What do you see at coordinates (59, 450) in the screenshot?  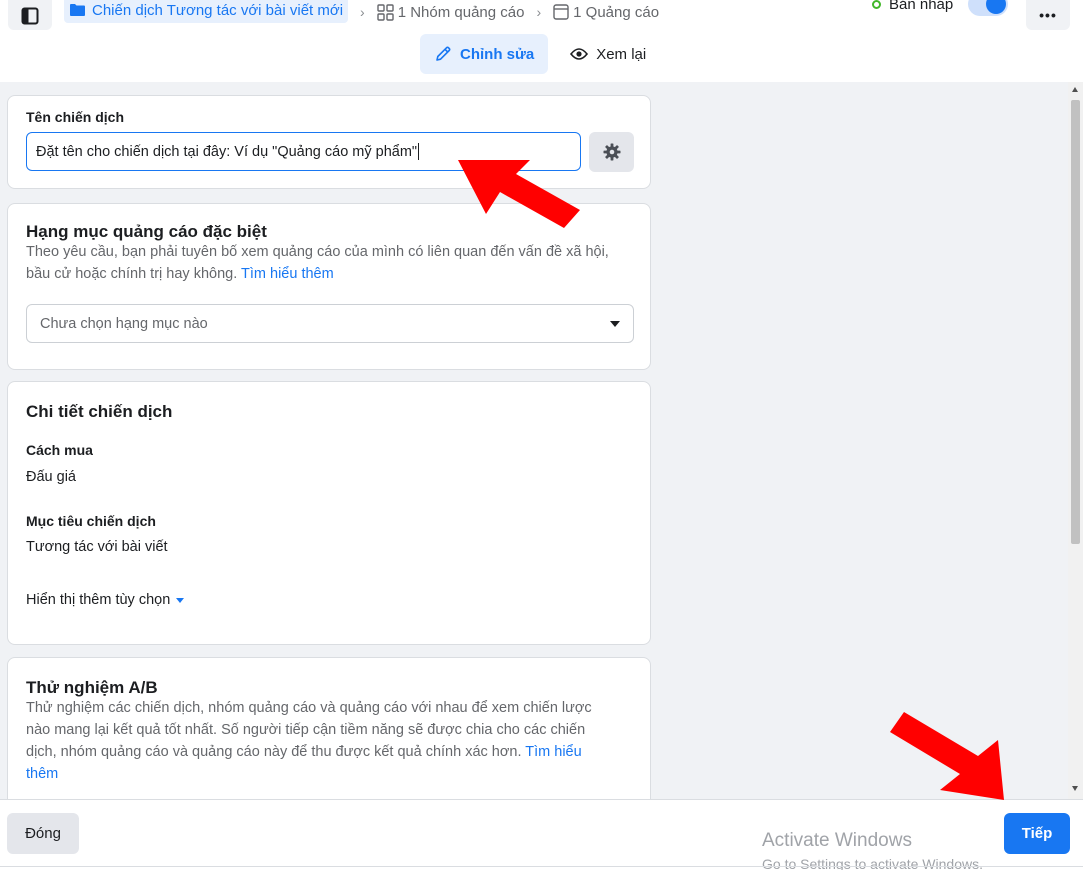 I see `buying-type-label: Cách mua` at bounding box center [59, 450].